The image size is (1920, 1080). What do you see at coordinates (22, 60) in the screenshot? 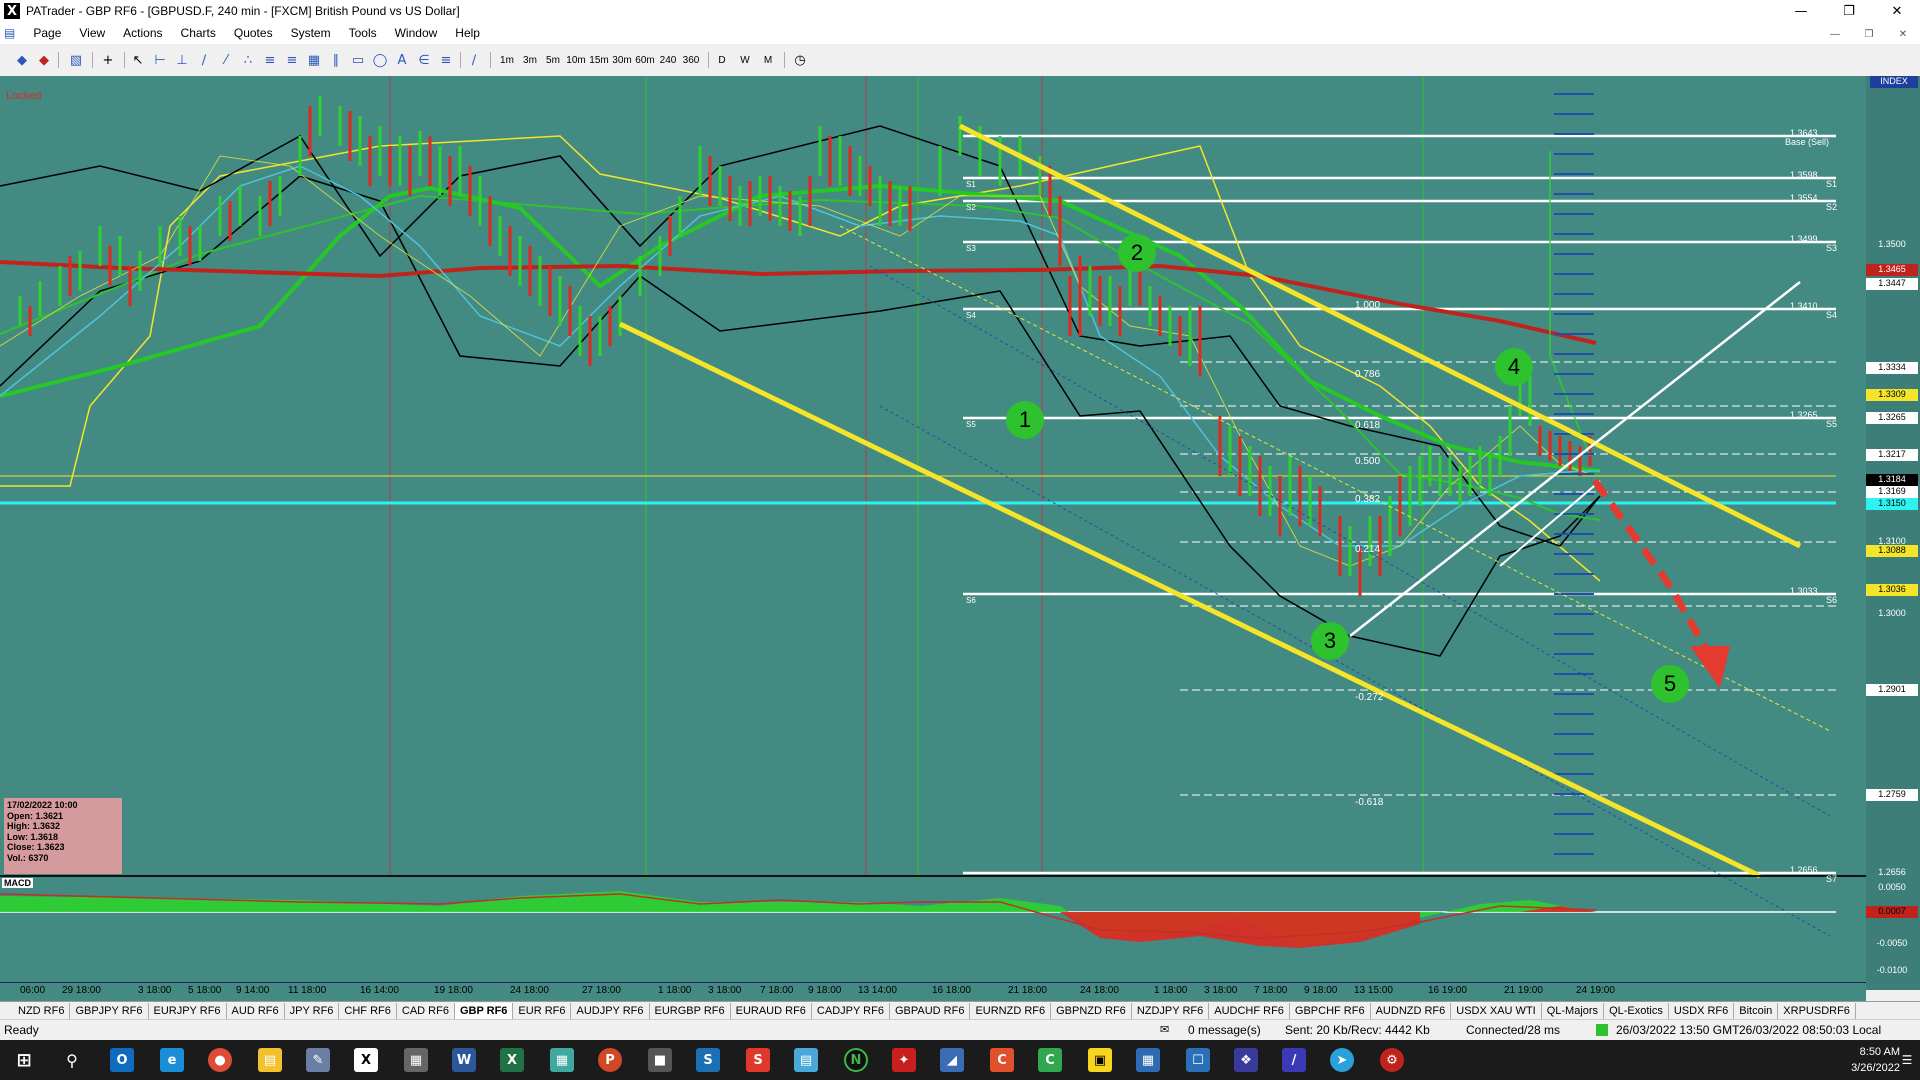
I see `buy-icon: ◆` at bounding box center [22, 60].